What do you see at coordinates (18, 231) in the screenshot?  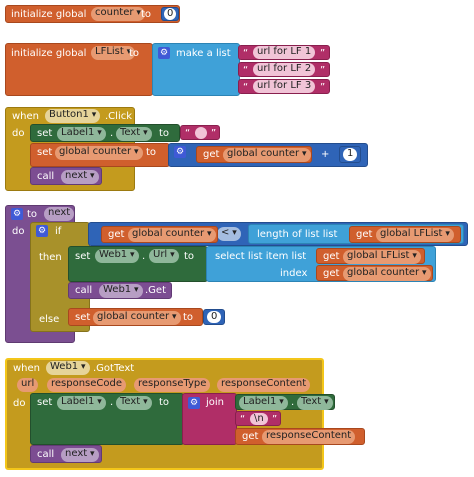 I see `do-label: do` at bounding box center [18, 231].